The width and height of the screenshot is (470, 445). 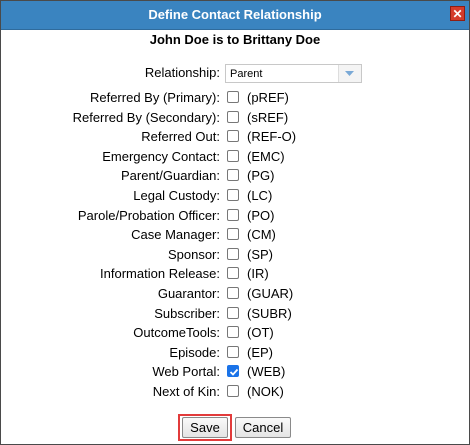 What do you see at coordinates (260, 332) in the screenshot?
I see `checkbox-code: (OT)` at bounding box center [260, 332].